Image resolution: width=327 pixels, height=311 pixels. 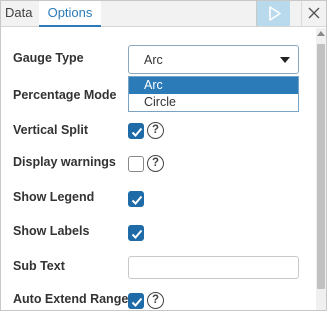 What do you see at coordinates (39, 266) in the screenshot?
I see `sub-text-label: Sub Text` at bounding box center [39, 266].